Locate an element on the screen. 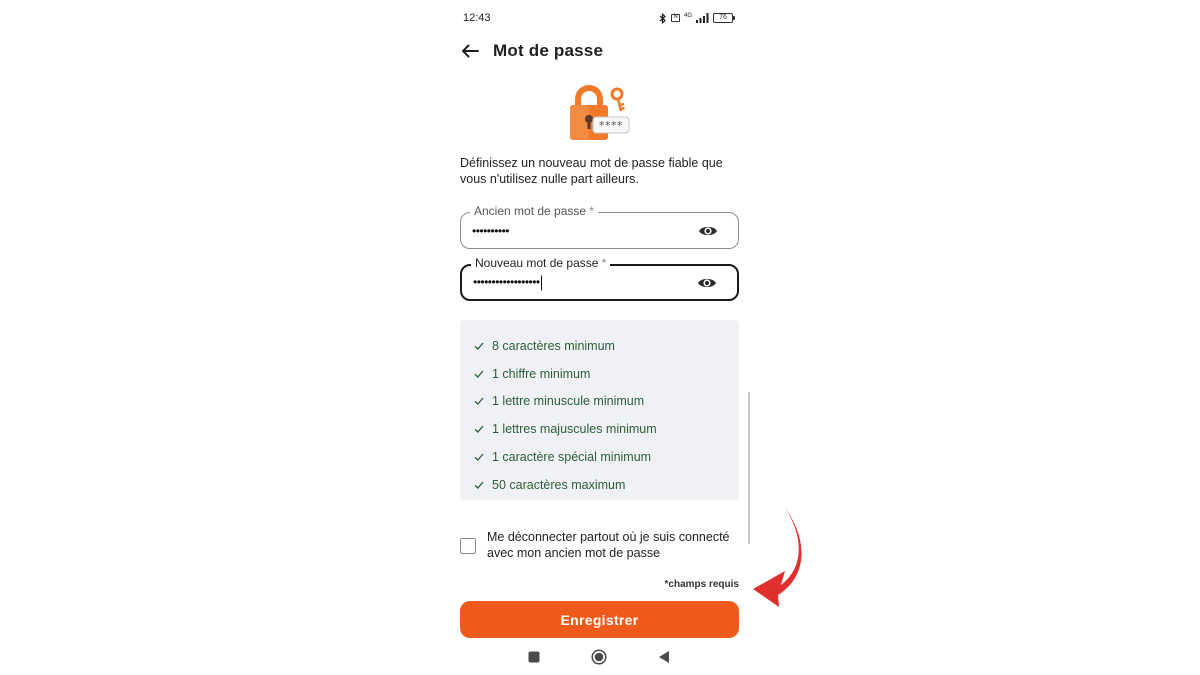 The height and width of the screenshot is (675, 1200). text-caret is located at coordinates (541, 282).